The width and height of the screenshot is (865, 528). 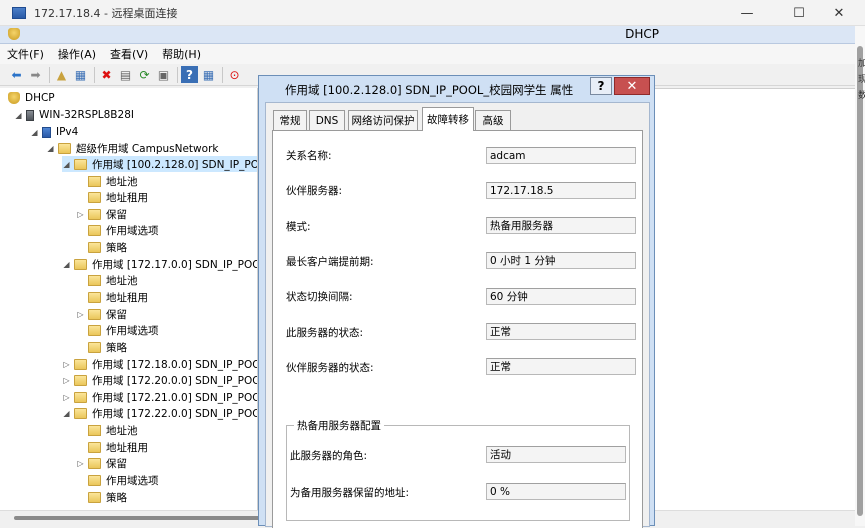 I want to click on policies-icon, so click(x=94, y=247).